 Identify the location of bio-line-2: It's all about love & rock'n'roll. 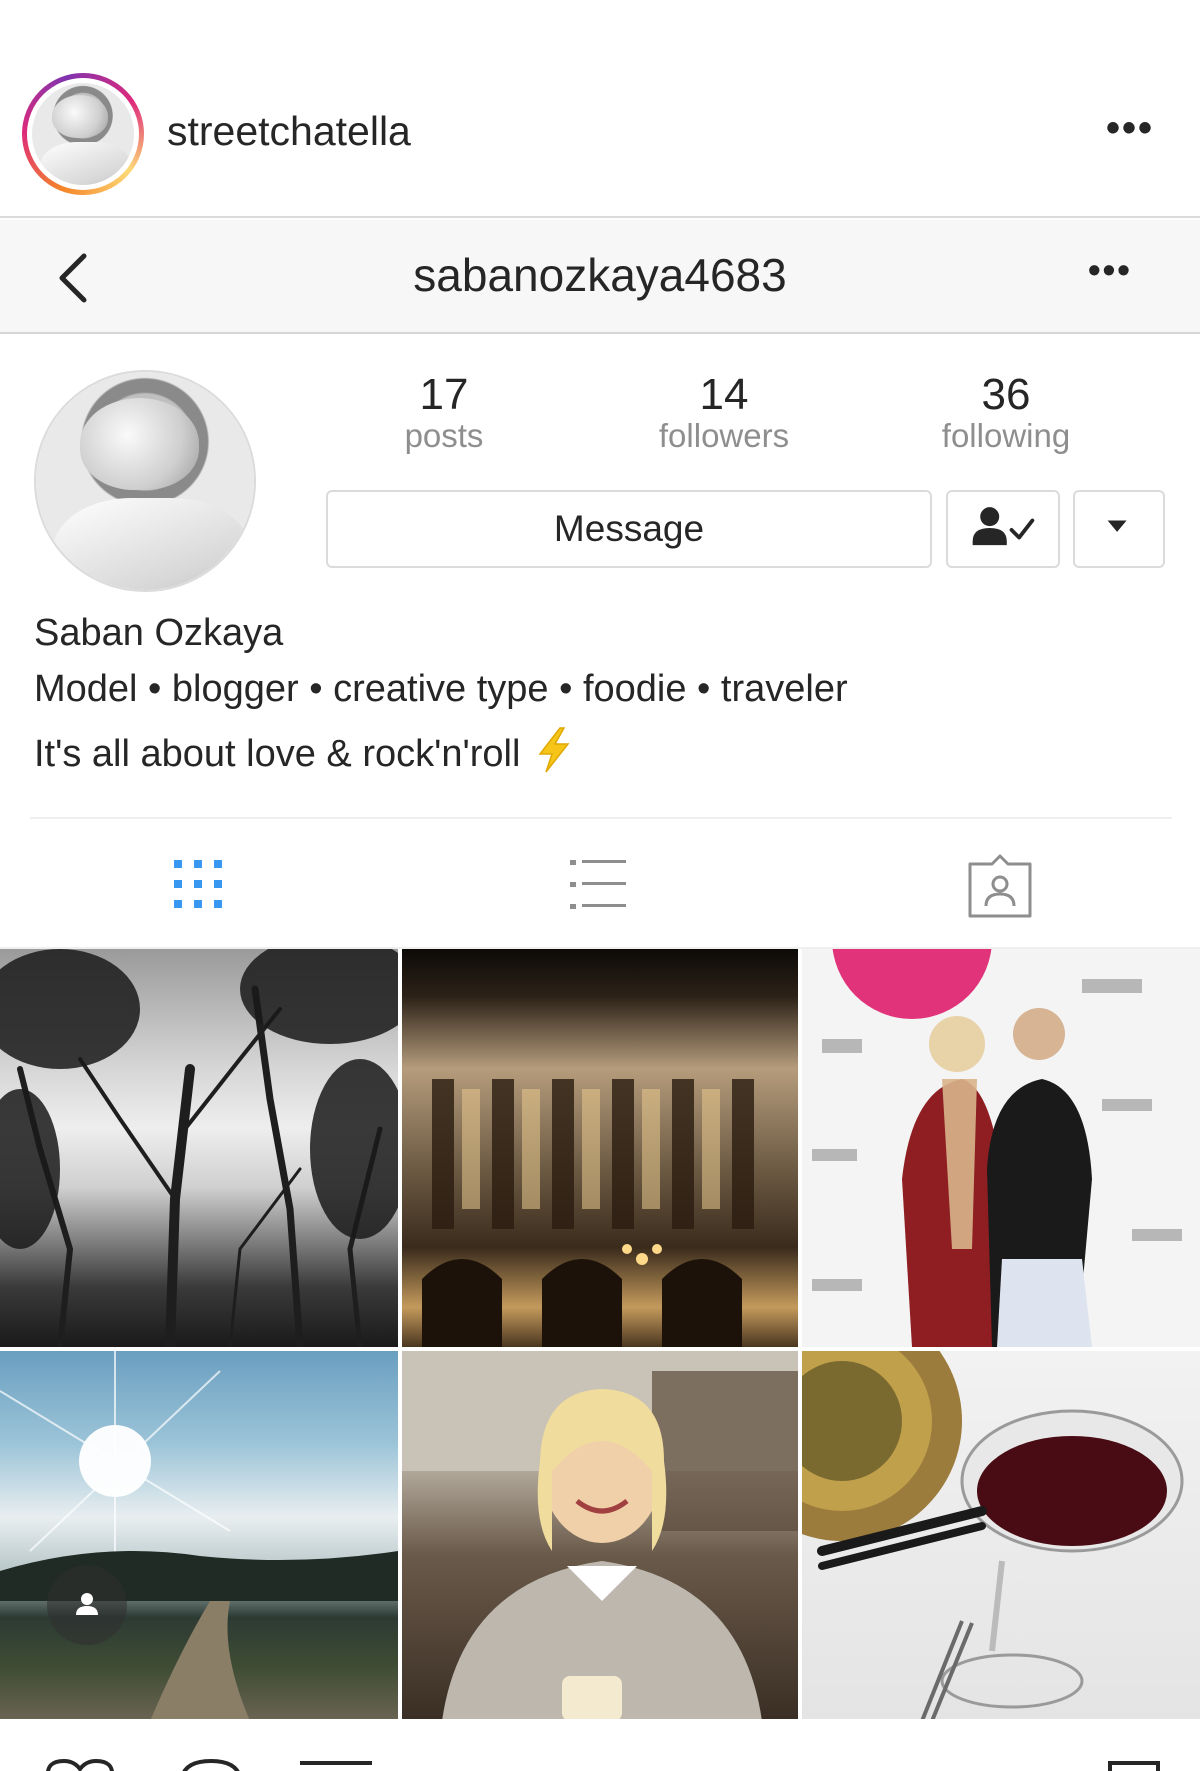
(303, 751).